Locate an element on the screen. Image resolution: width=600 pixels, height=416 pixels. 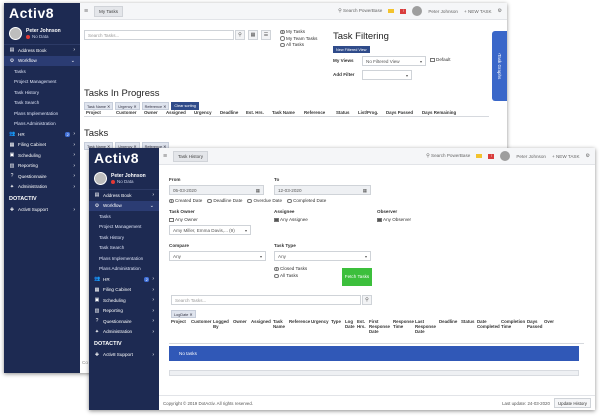
option-overdue-date: Overdue Date is located at coordinates (264, 201).